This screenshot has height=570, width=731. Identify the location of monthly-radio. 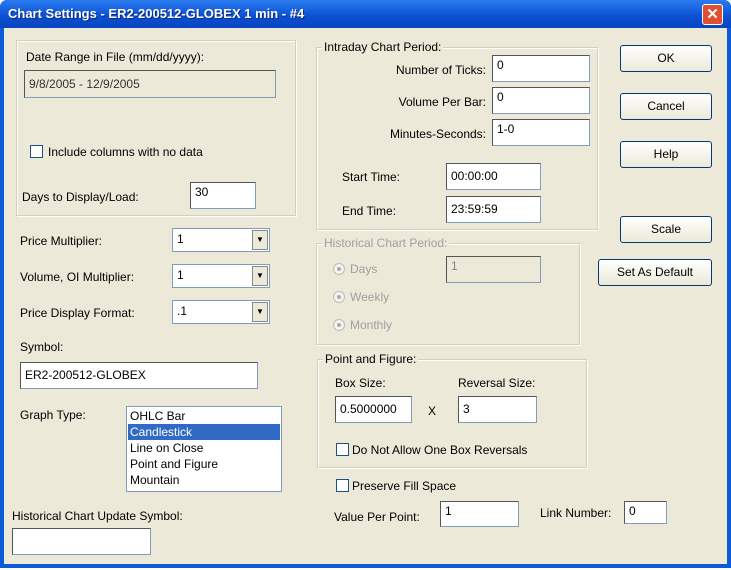
(339, 325).